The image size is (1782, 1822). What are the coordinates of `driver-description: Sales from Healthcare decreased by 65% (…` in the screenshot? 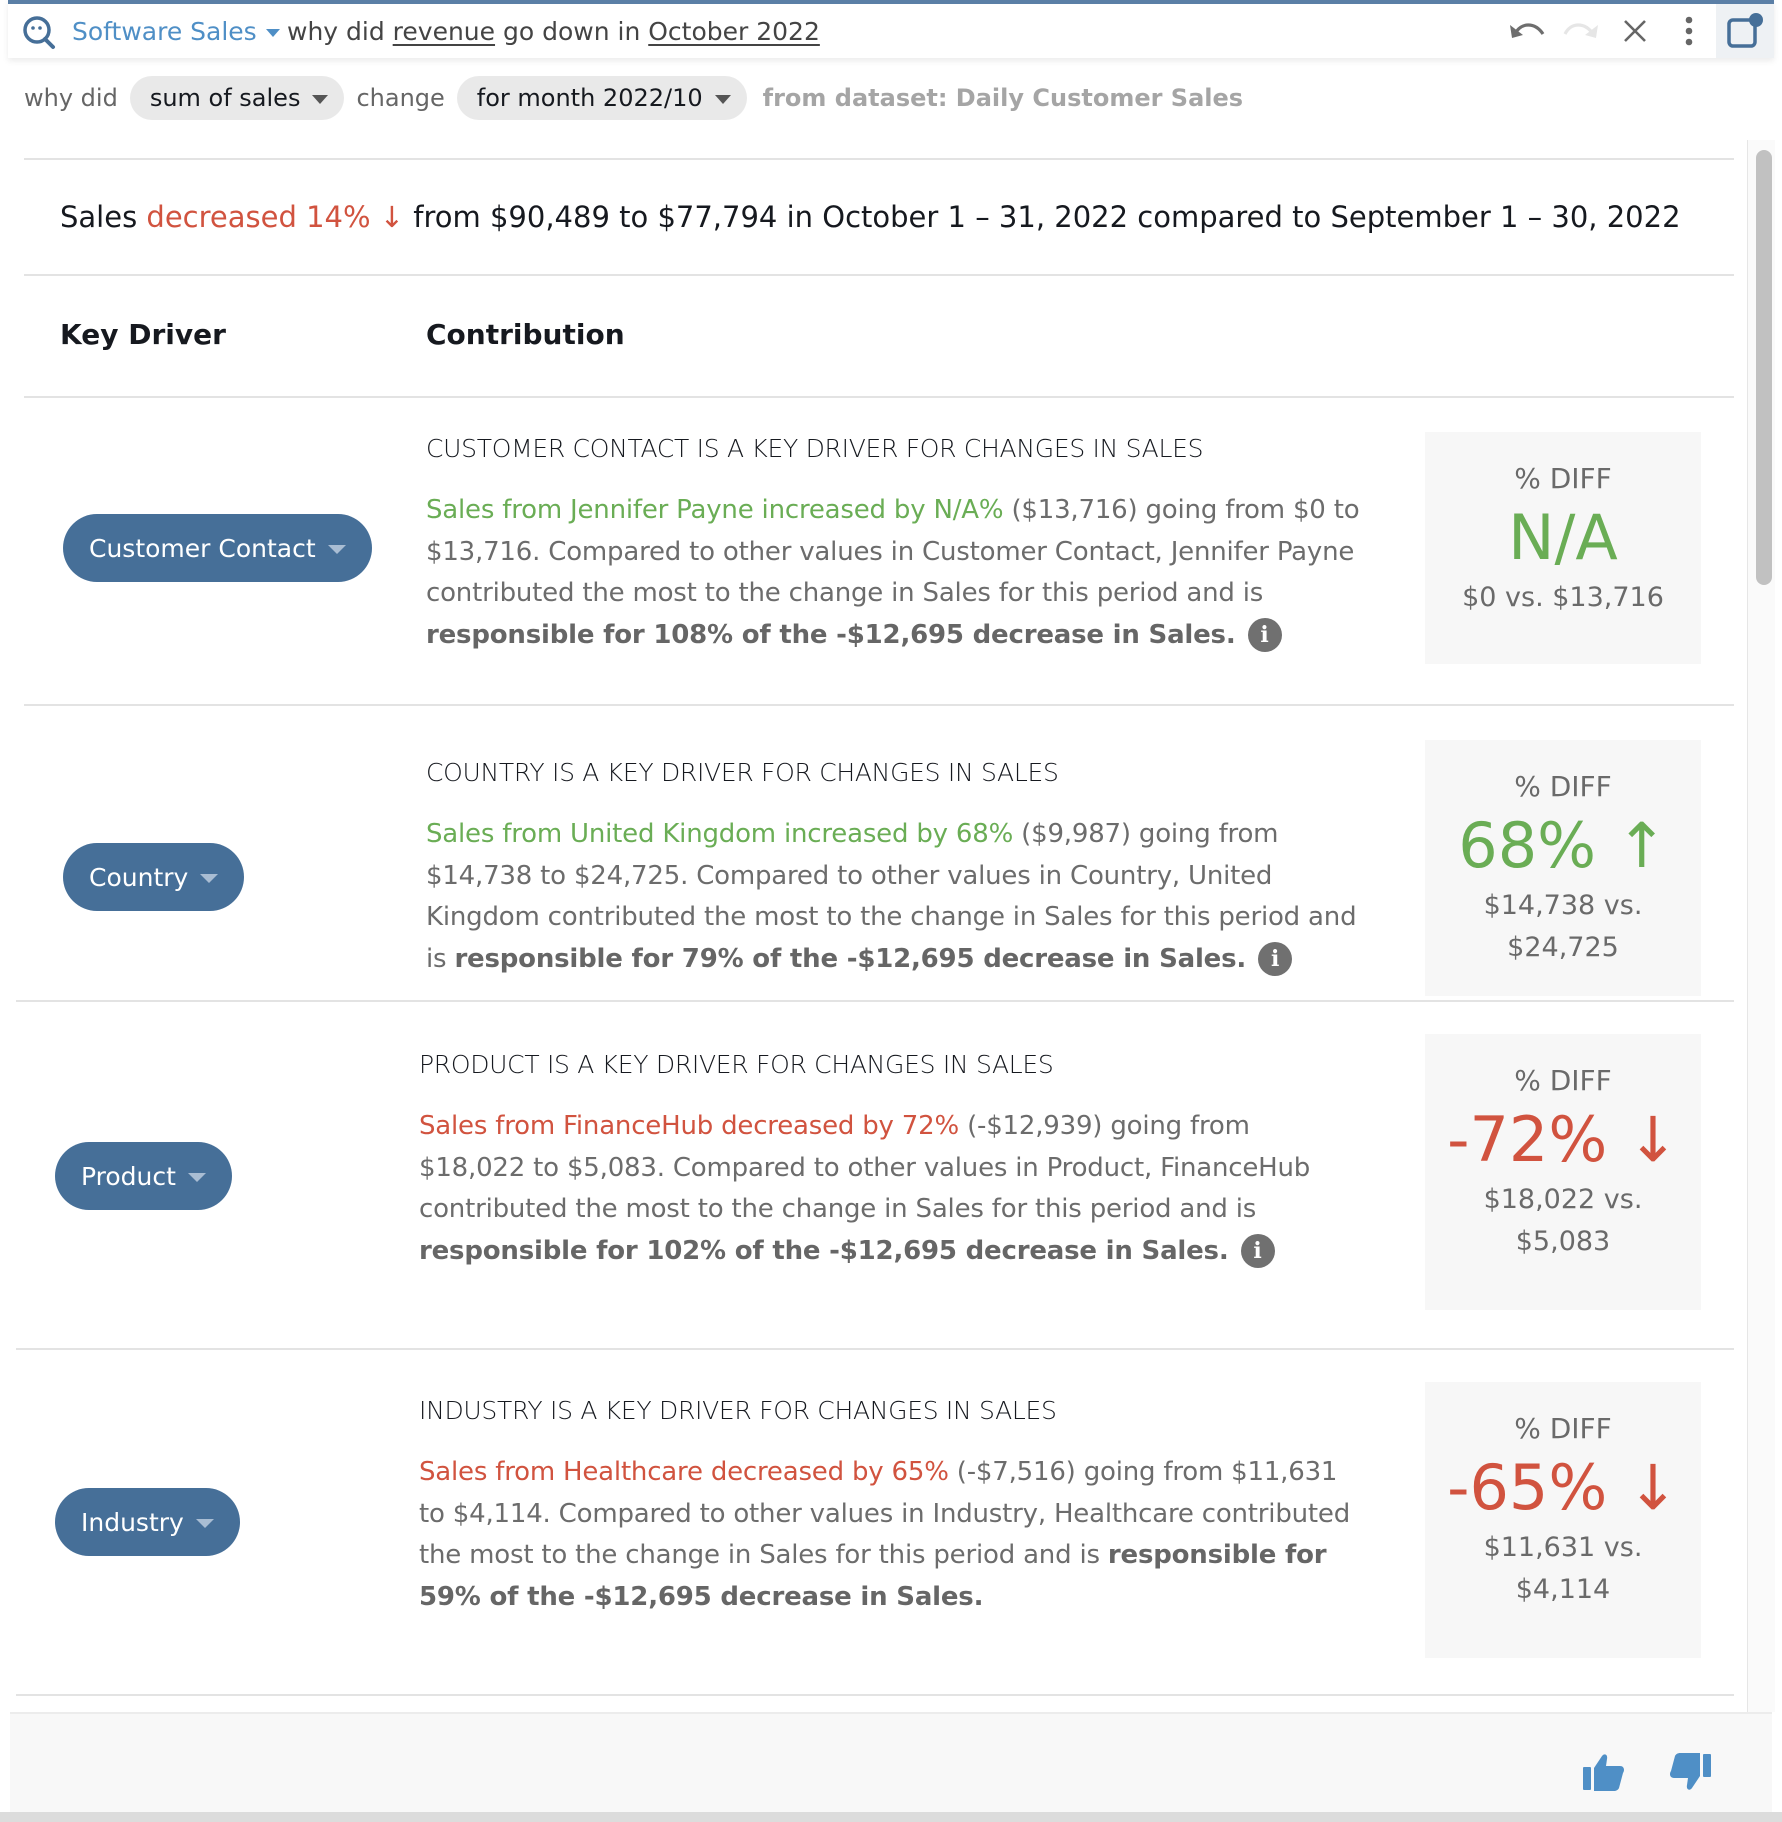 It's located at (886, 1535).